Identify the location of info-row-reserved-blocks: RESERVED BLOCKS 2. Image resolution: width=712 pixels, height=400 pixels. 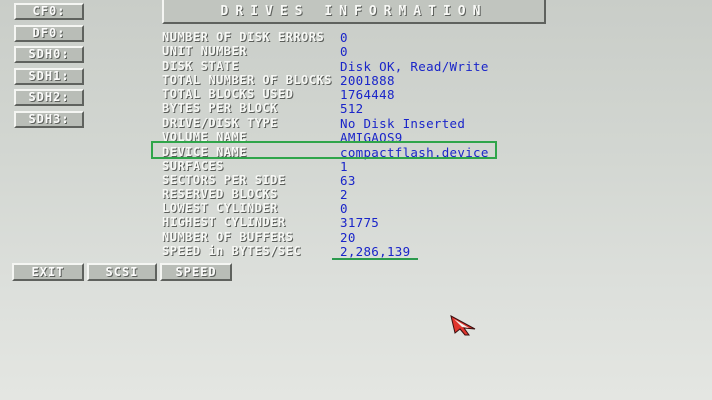
(342, 194).